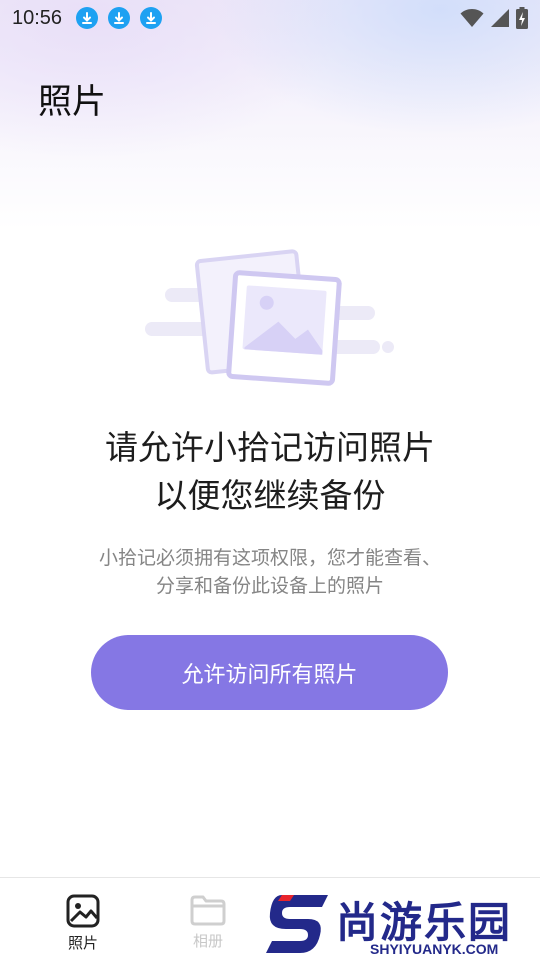 The image size is (540, 960). I want to click on signal-icon, so click(500, 18).